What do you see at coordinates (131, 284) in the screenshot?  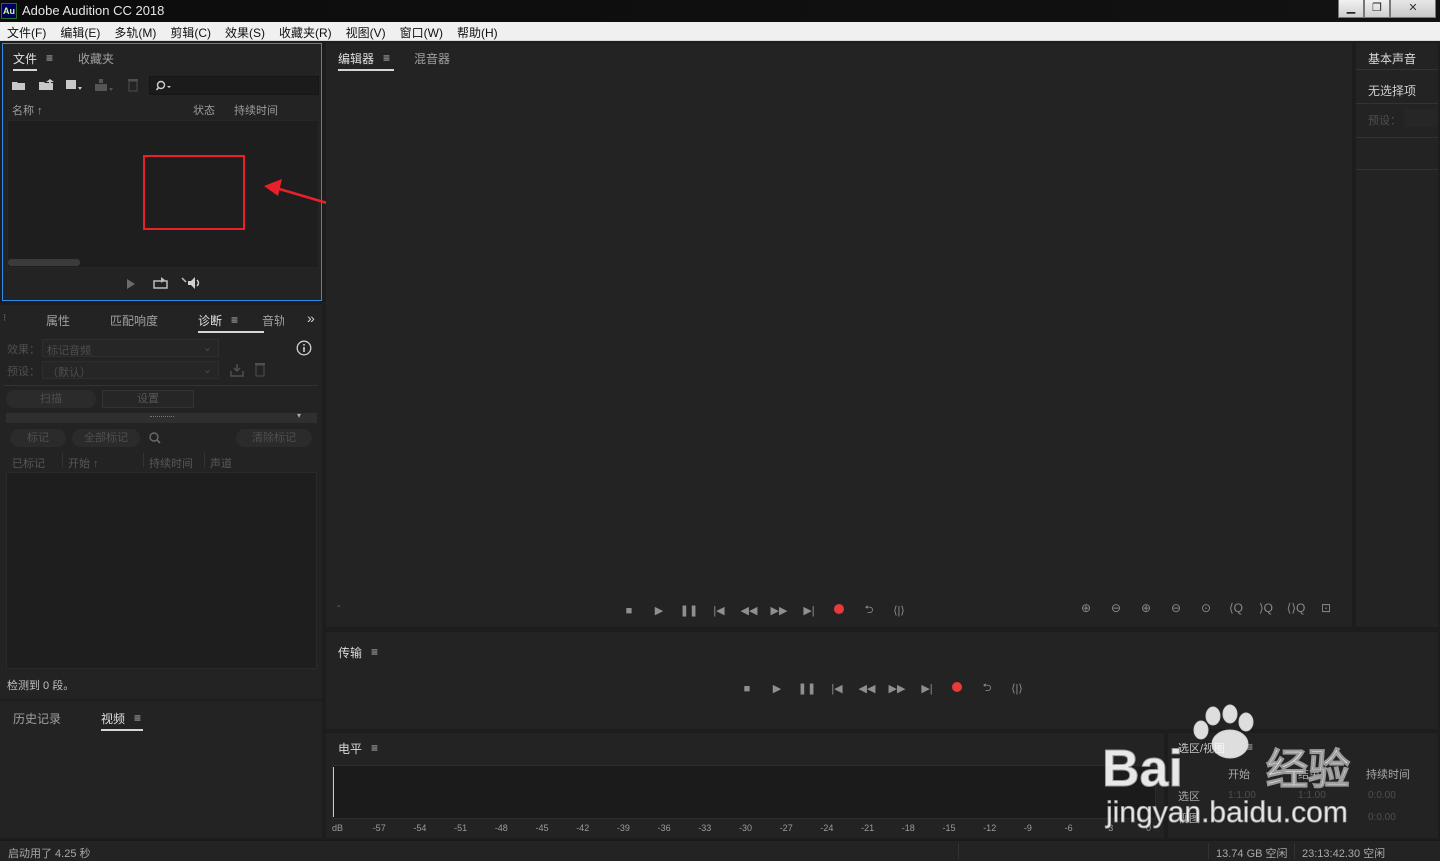 I see `play-preview-icon` at bounding box center [131, 284].